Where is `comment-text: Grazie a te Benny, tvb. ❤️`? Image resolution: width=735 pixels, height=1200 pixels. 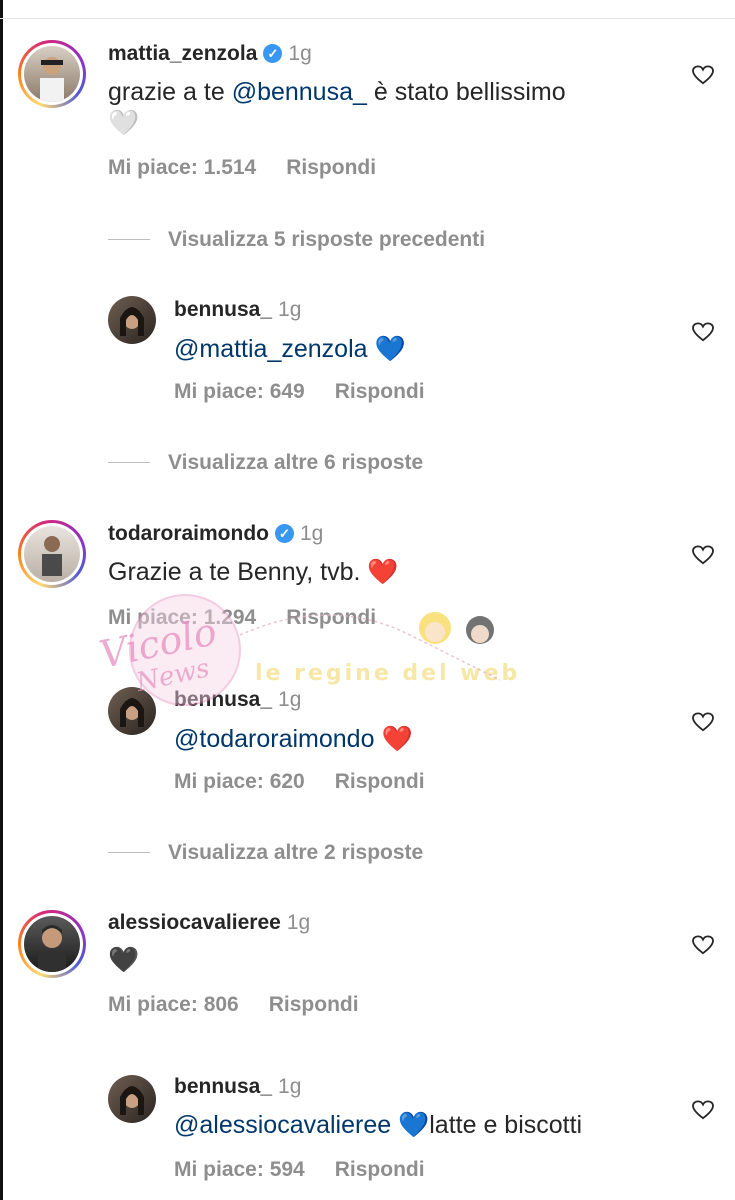
comment-text: Grazie a te Benny, tvb. ❤️ is located at coordinates (253, 571).